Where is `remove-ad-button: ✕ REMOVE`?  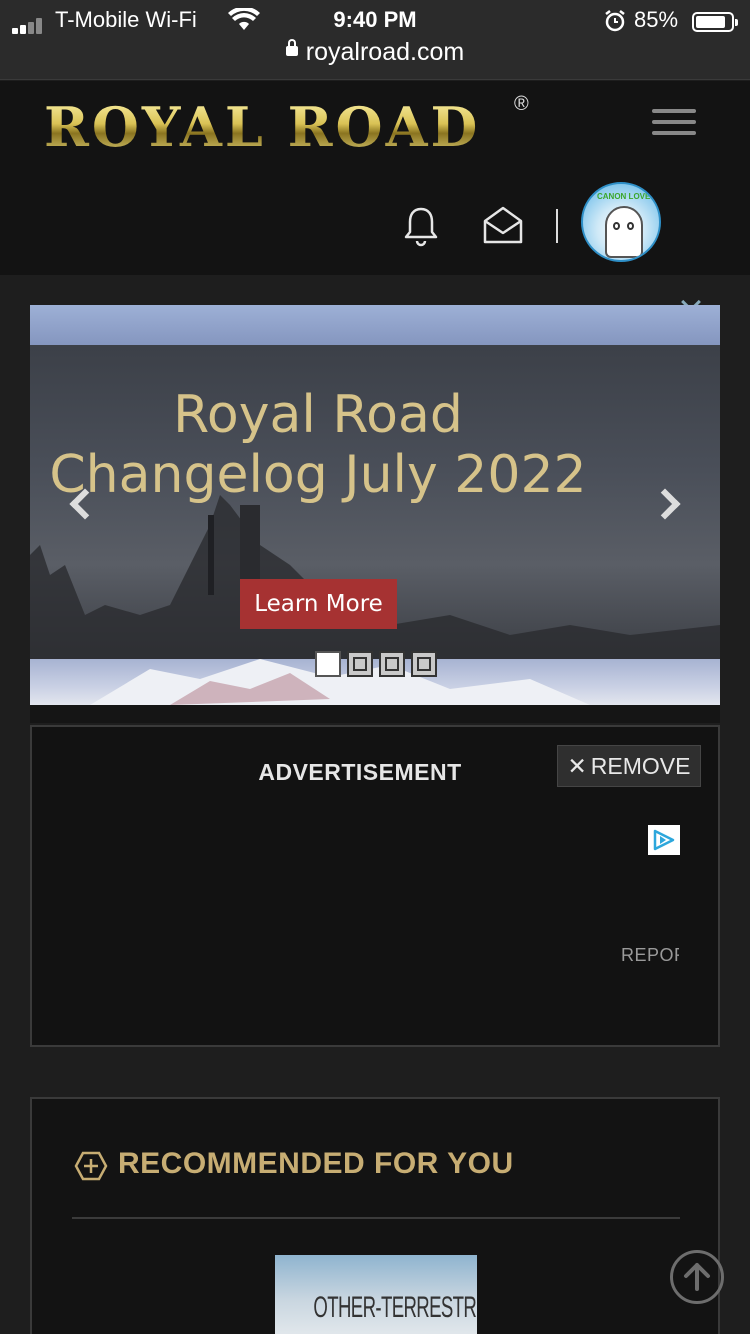
remove-ad-button: ✕ REMOVE is located at coordinates (629, 766).